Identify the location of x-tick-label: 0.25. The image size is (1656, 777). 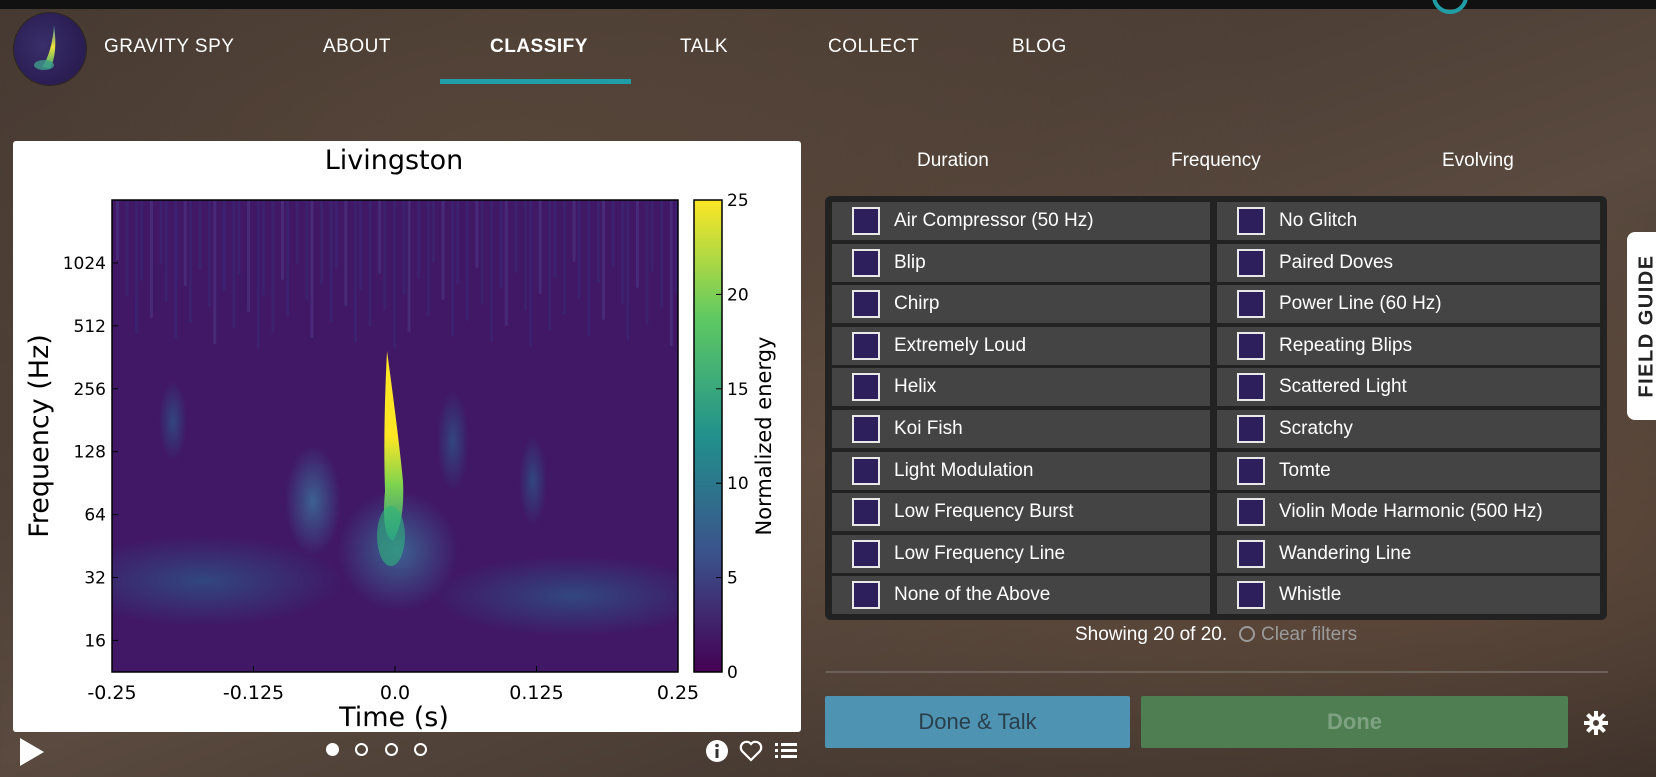
(678, 693).